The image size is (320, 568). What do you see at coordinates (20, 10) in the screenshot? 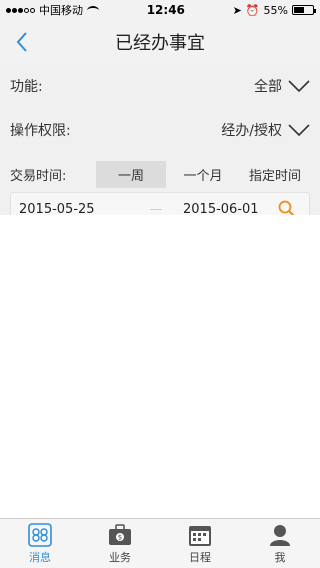
I see `signal-icon` at bounding box center [20, 10].